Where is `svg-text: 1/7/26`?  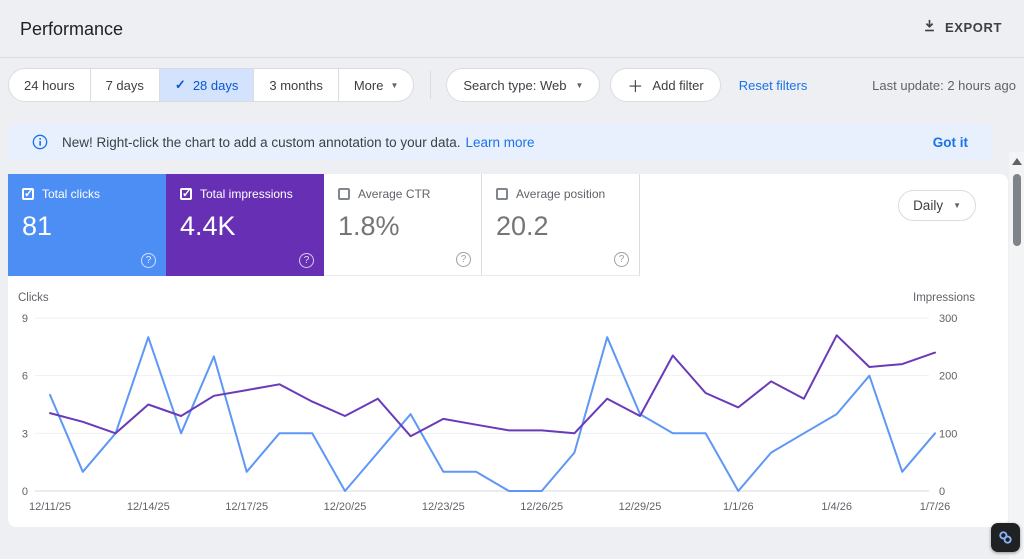 svg-text: 1/7/26 is located at coordinates (935, 507).